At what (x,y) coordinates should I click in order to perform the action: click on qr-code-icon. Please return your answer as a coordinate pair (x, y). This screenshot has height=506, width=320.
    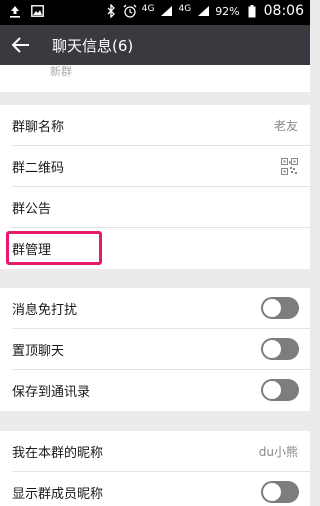
    Looking at the image, I should click on (289, 166).